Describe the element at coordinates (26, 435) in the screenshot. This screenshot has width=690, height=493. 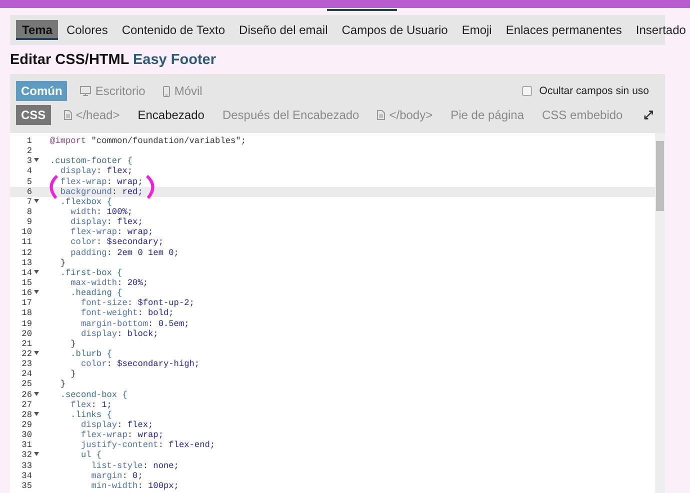
I see `line-number: 30` at that location.